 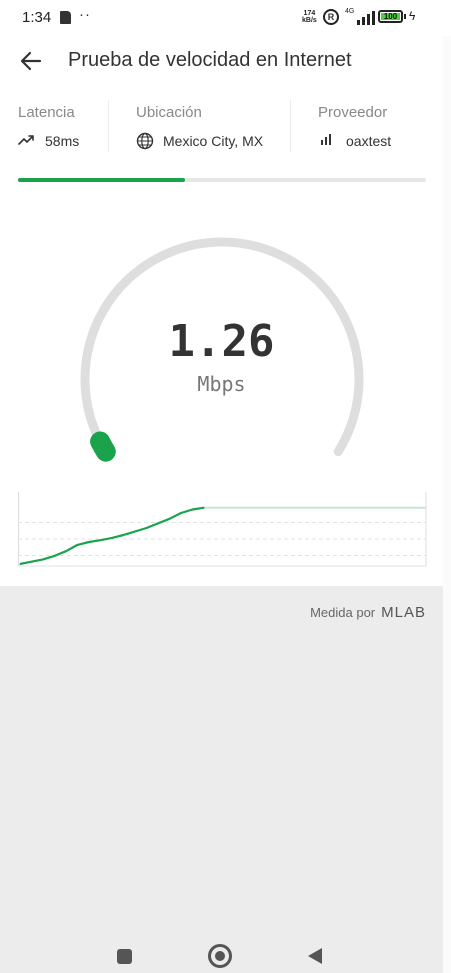 I want to click on speed-unit: Mbps, so click(x=221, y=384).